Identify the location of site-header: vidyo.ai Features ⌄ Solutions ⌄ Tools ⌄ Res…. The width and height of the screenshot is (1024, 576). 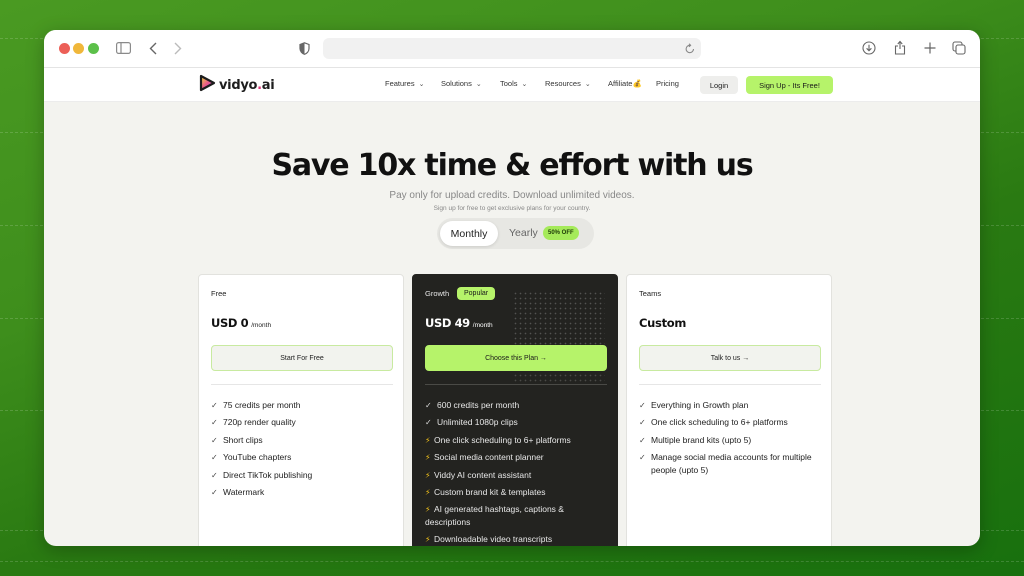
(512, 85).